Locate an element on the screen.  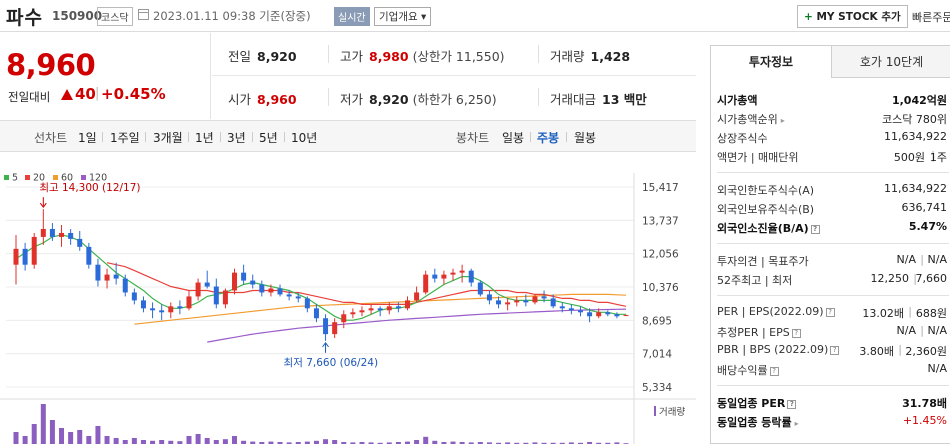
pbr-value: 3.80배 is located at coordinates (876, 351).